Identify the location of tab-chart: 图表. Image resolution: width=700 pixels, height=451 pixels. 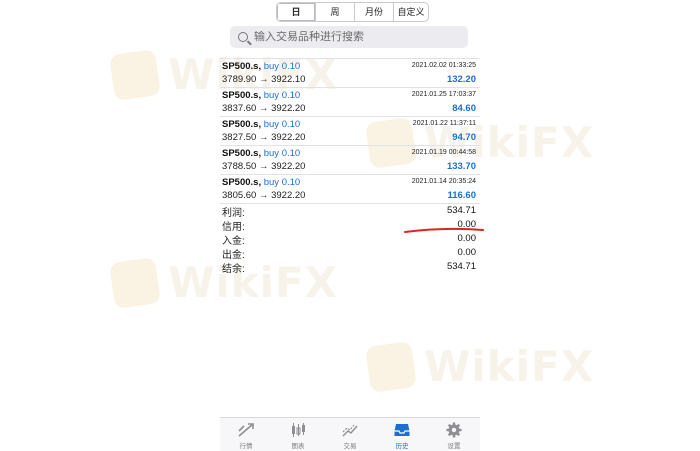
(298, 434).